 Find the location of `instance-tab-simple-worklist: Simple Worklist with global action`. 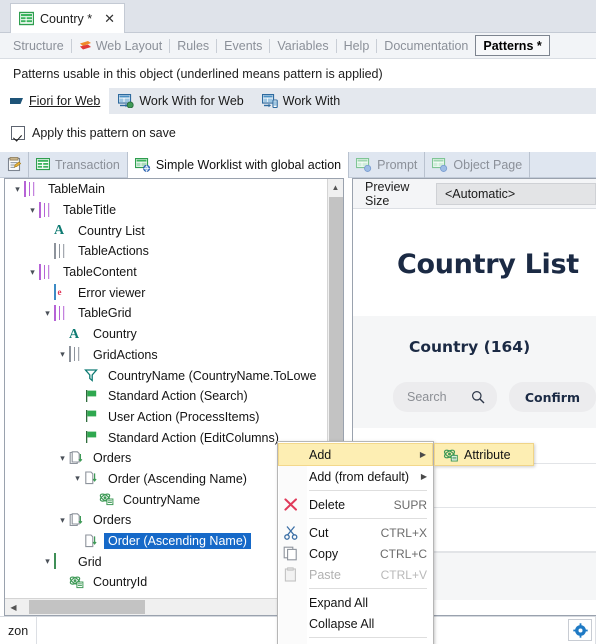

instance-tab-simple-worklist: Simple Worklist with global action is located at coordinates (238, 164).